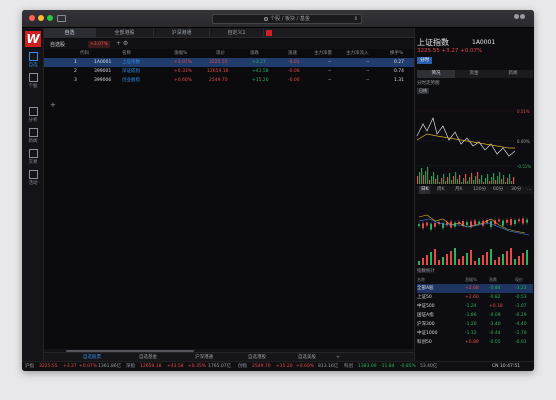  Describe the element at coordinates (440, 190) in the screenshot. I see `period-week: 周K` at that location.